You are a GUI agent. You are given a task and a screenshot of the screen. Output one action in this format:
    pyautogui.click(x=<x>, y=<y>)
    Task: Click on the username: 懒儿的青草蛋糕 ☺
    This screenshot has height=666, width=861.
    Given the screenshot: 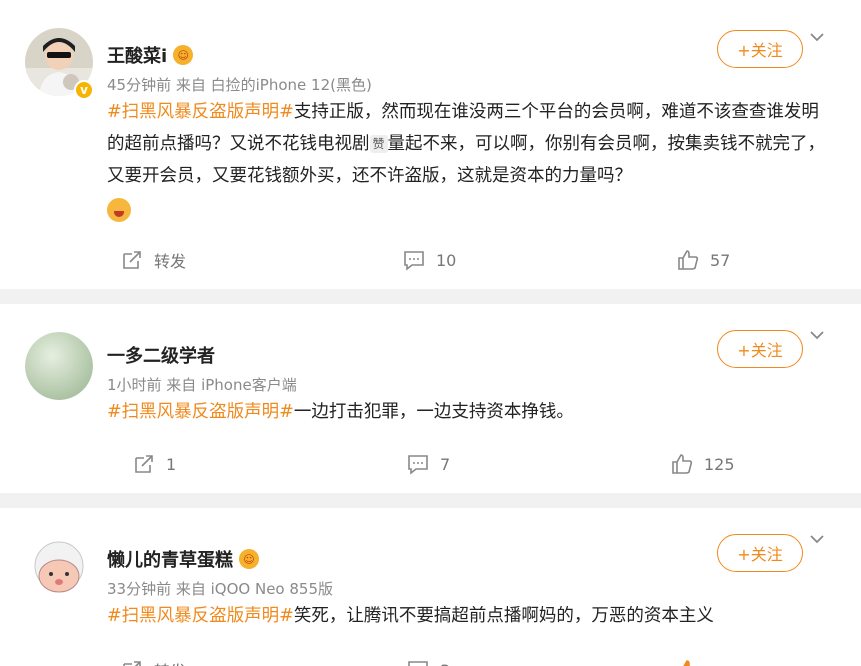 What is the action you would take?
    pyautogui.click(x=183, y=559)
    